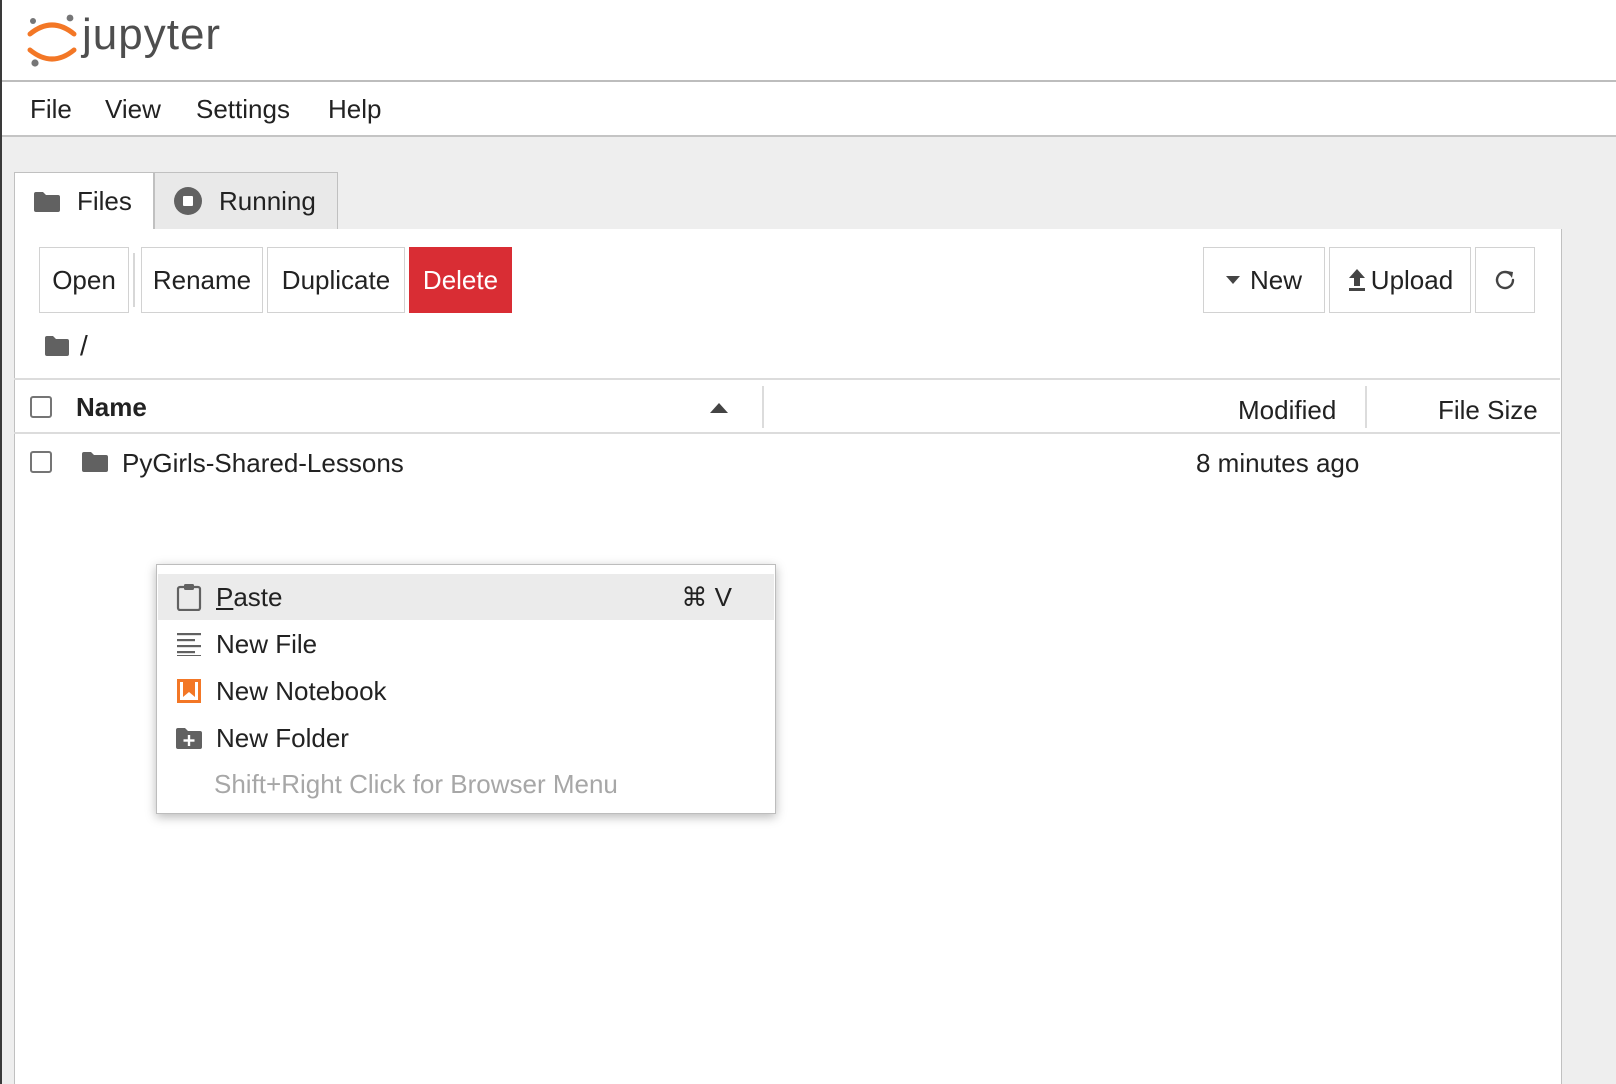  I want to click on context-menu-hint: Shift+Right Click for Browser Menu, so click(416, 784).